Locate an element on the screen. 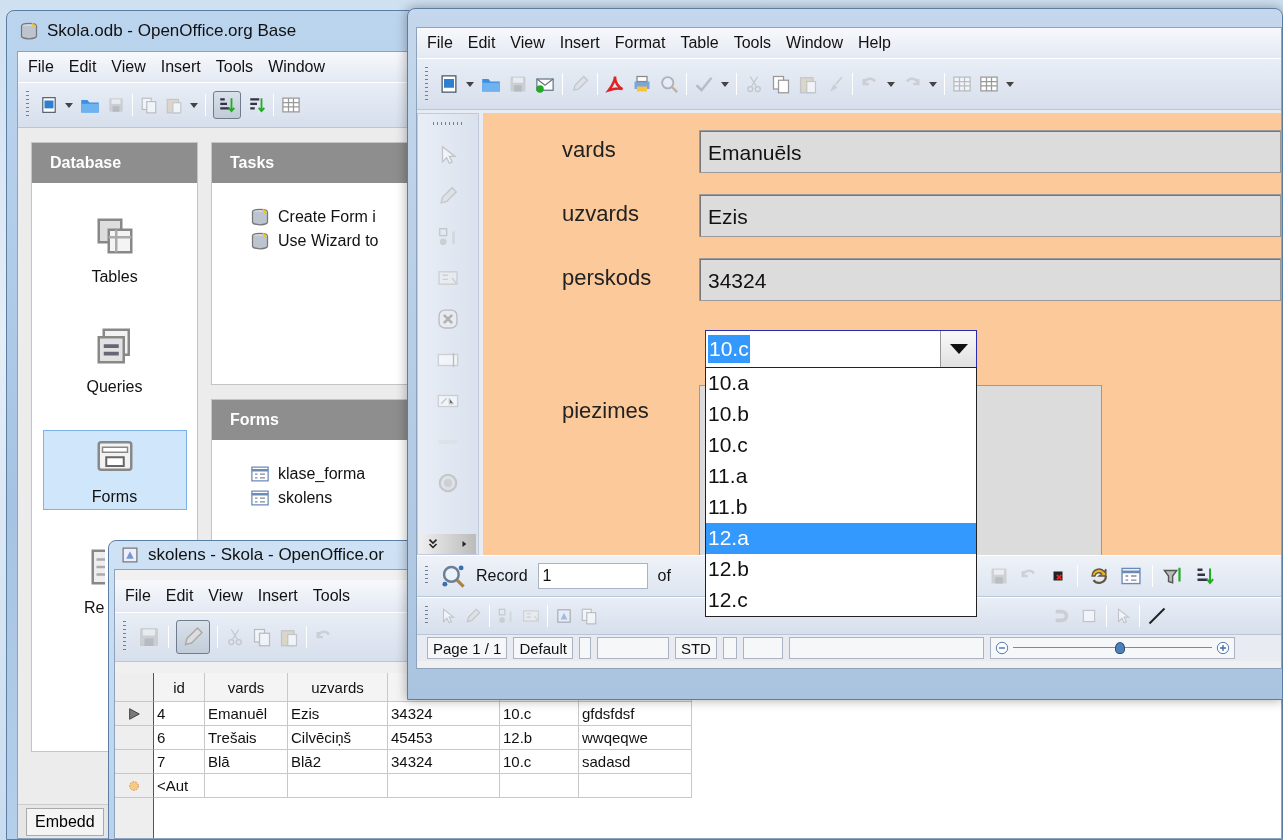  database-icon is located at coordinates (29, 31).